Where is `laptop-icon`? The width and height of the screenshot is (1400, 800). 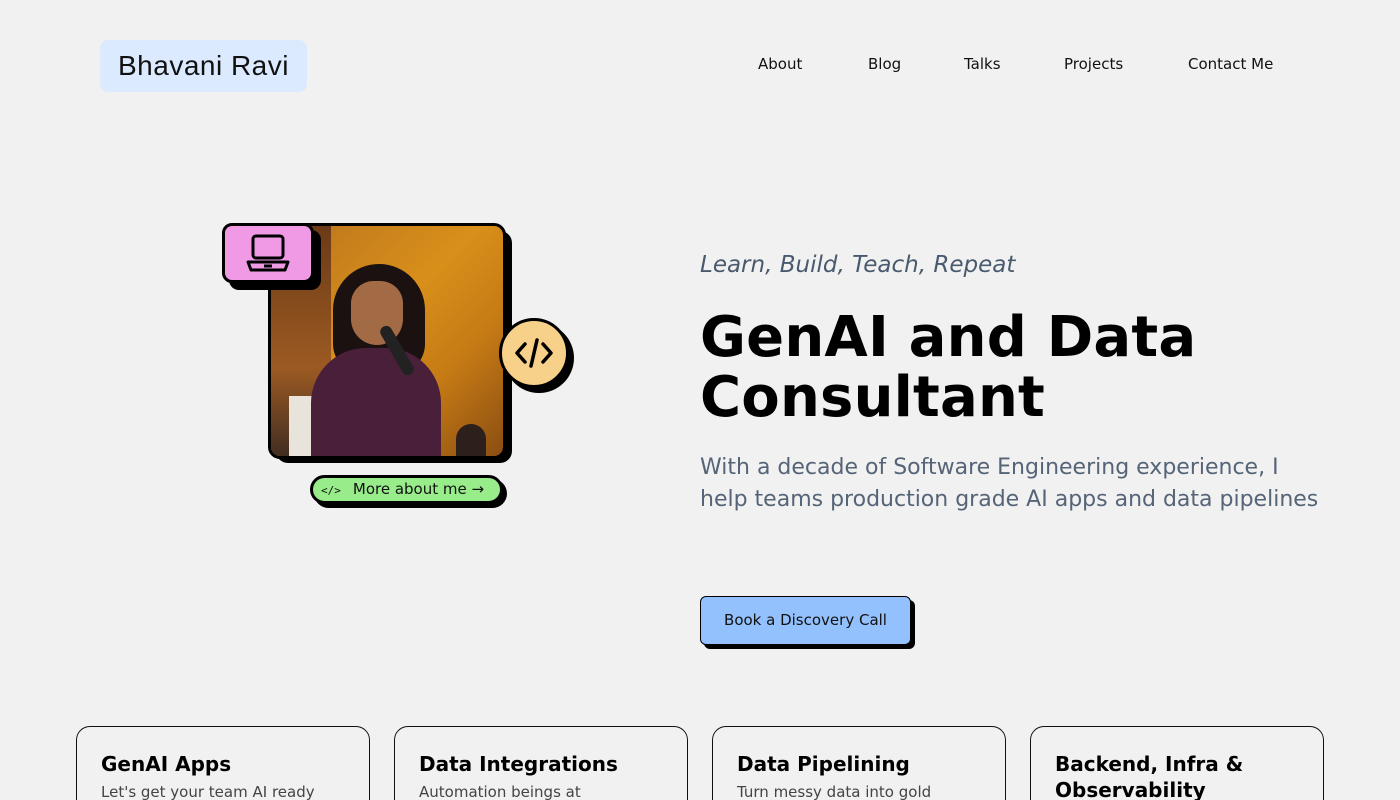
laptop-icon is located at coordinates (268, 253).